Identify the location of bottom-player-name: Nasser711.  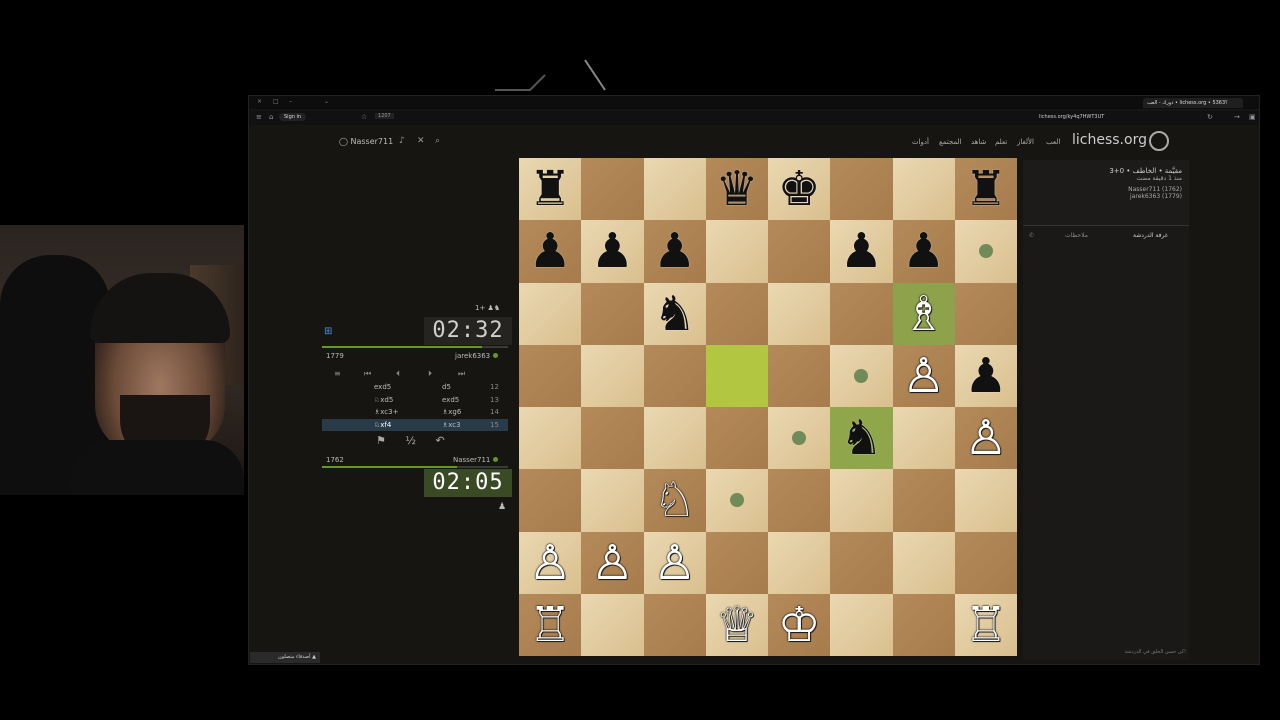
(476, 460).